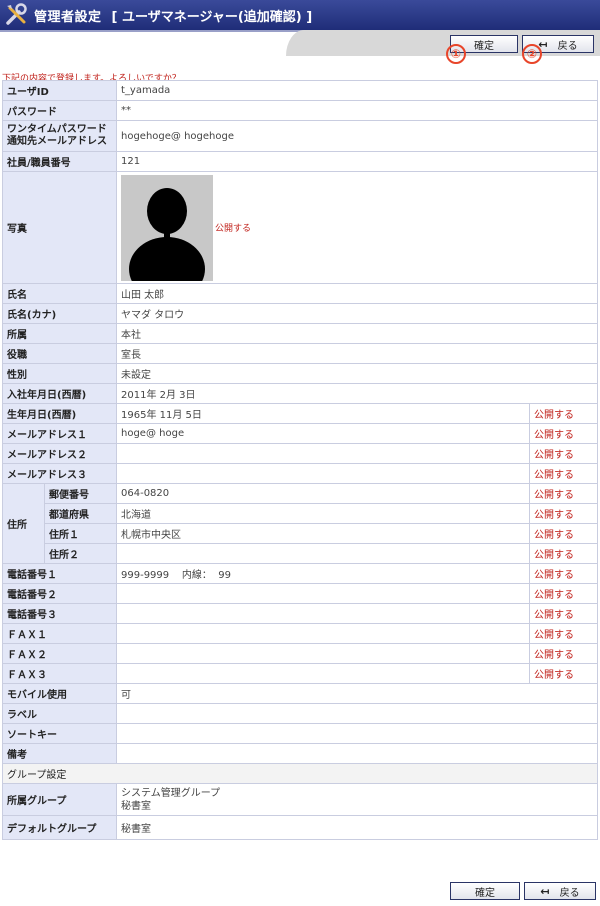 The image size is (600, 906). What do you see at coordinates (212, 17) in the screenshot?
I see `page-subtitle: [ ユーザマネージャー(追加確認) ]` at bounding box center [212, 17].